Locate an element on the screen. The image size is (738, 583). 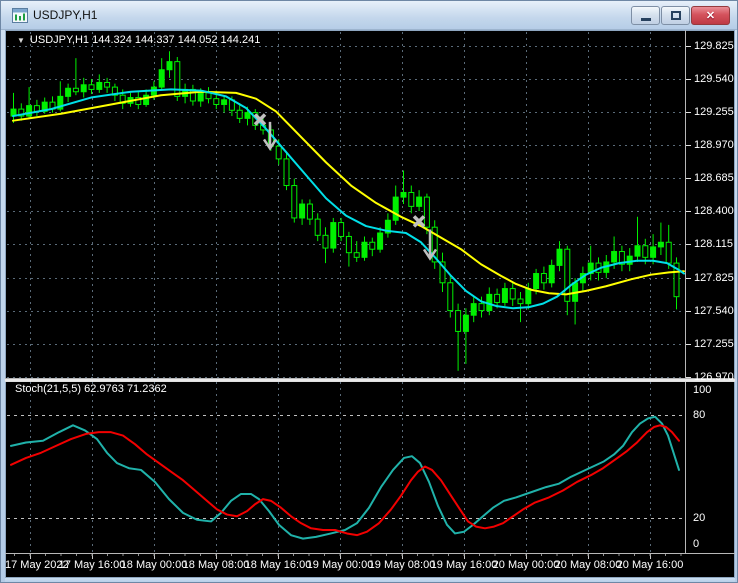
time-axis-label: 19 May 00:00 is located at coordinates (340, 565).